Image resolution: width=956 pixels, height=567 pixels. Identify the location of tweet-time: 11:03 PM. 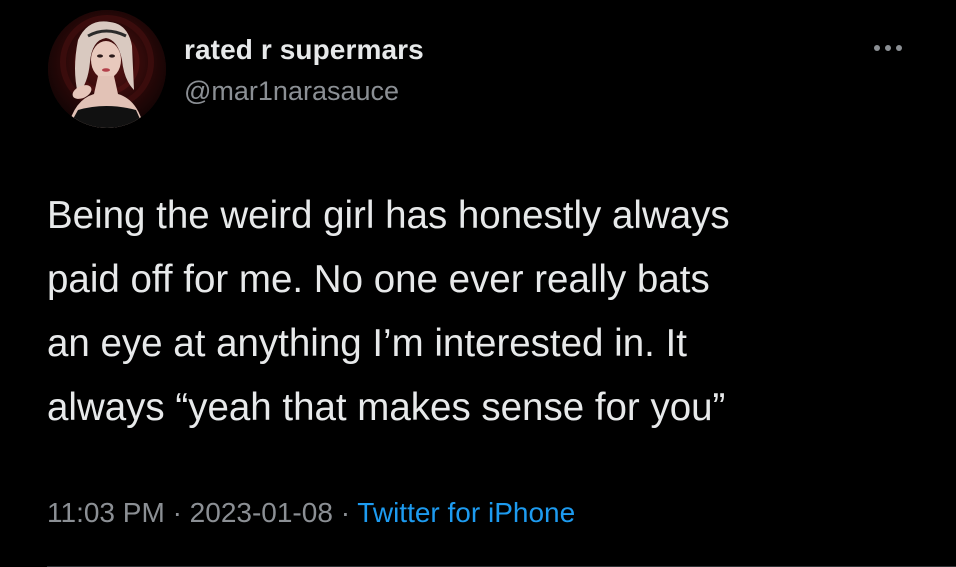
(106, 512).